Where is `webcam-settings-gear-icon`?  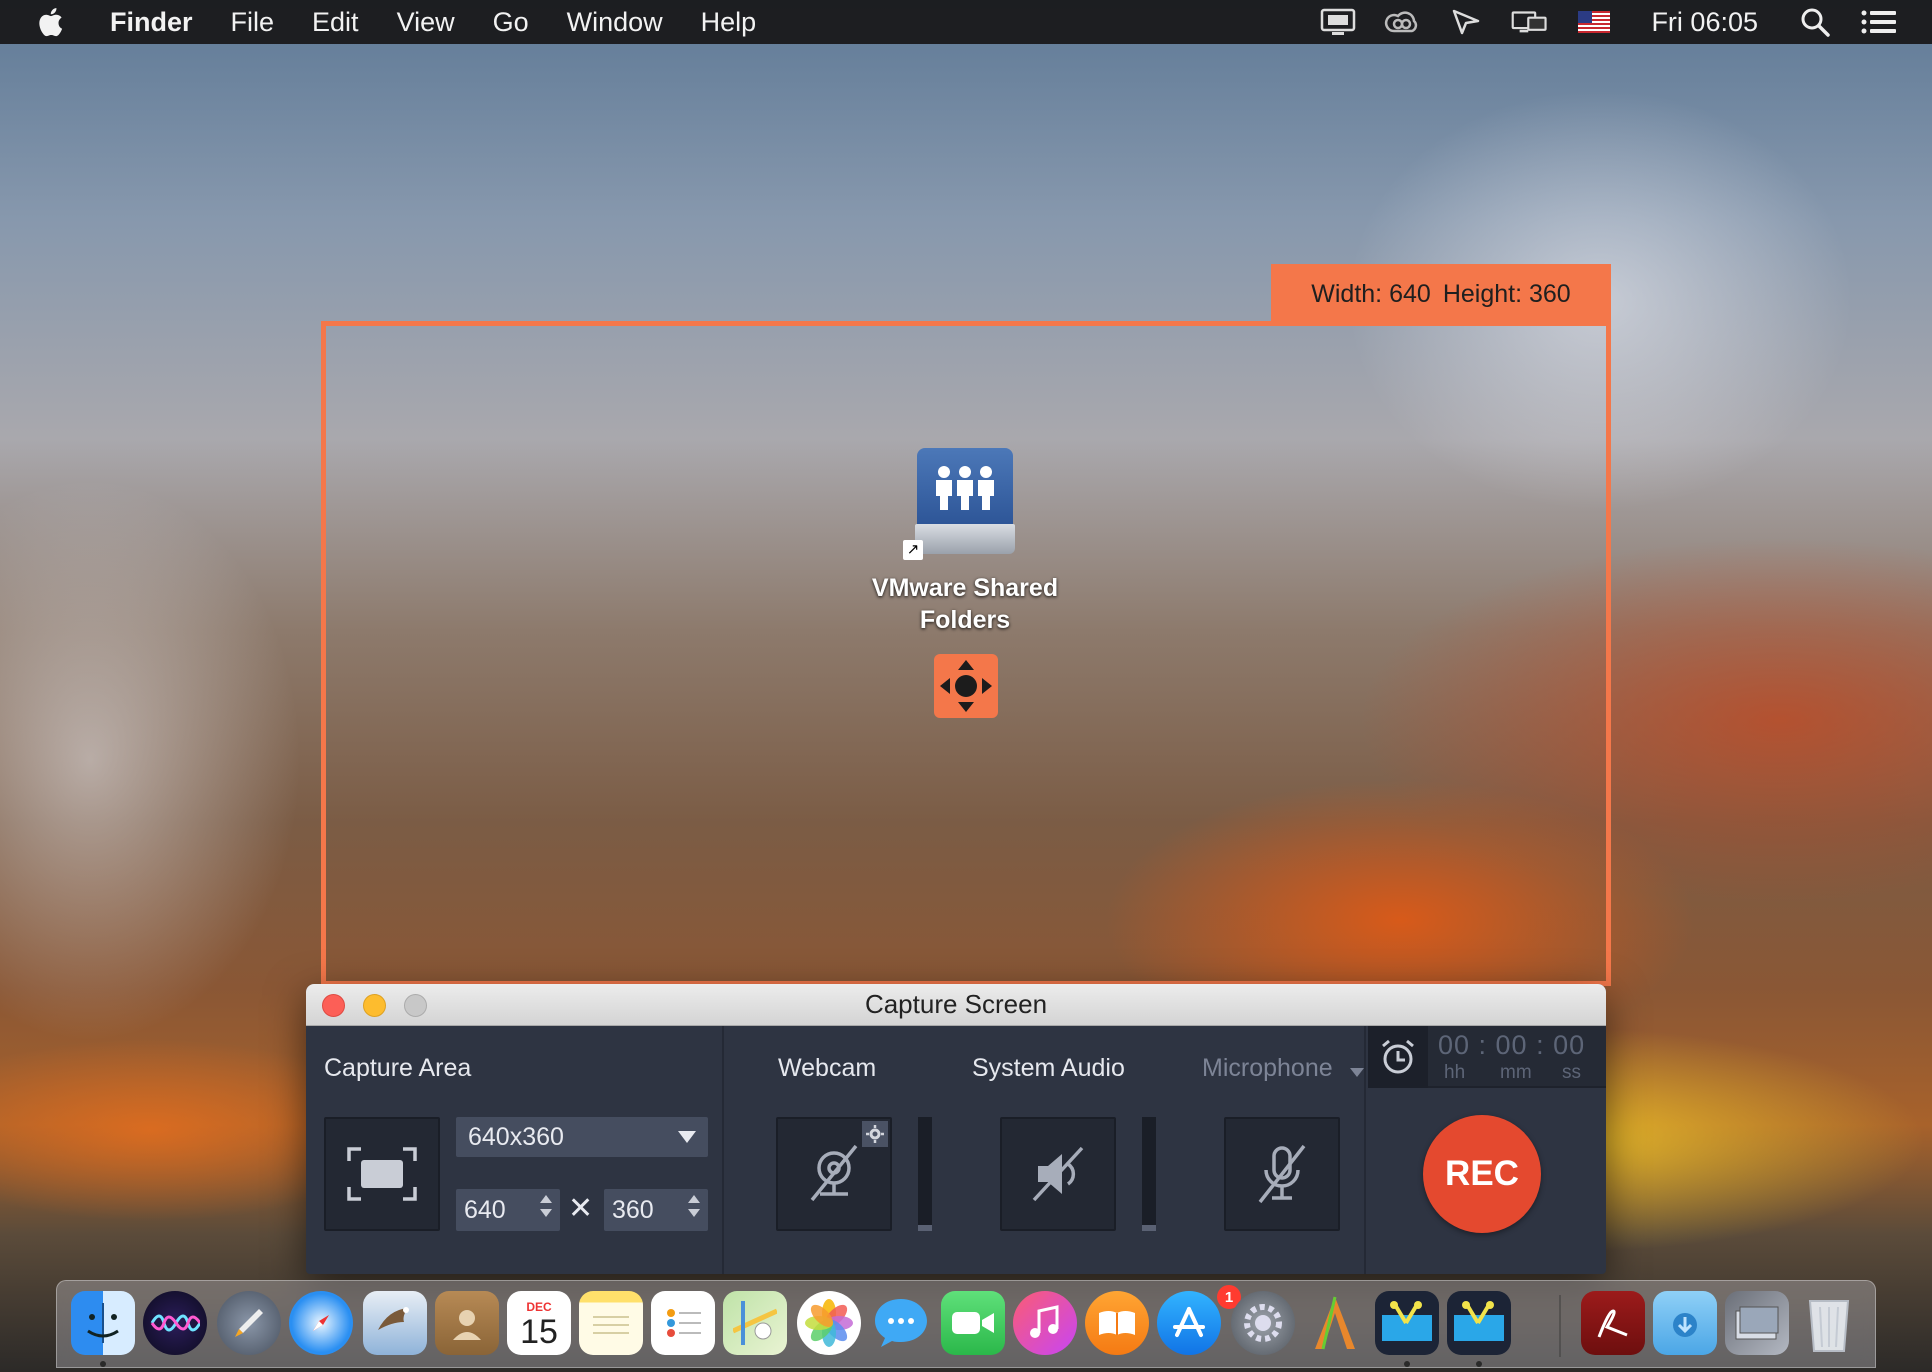
webcam-settings-gear-icon is located at coordinates (875, 1134).